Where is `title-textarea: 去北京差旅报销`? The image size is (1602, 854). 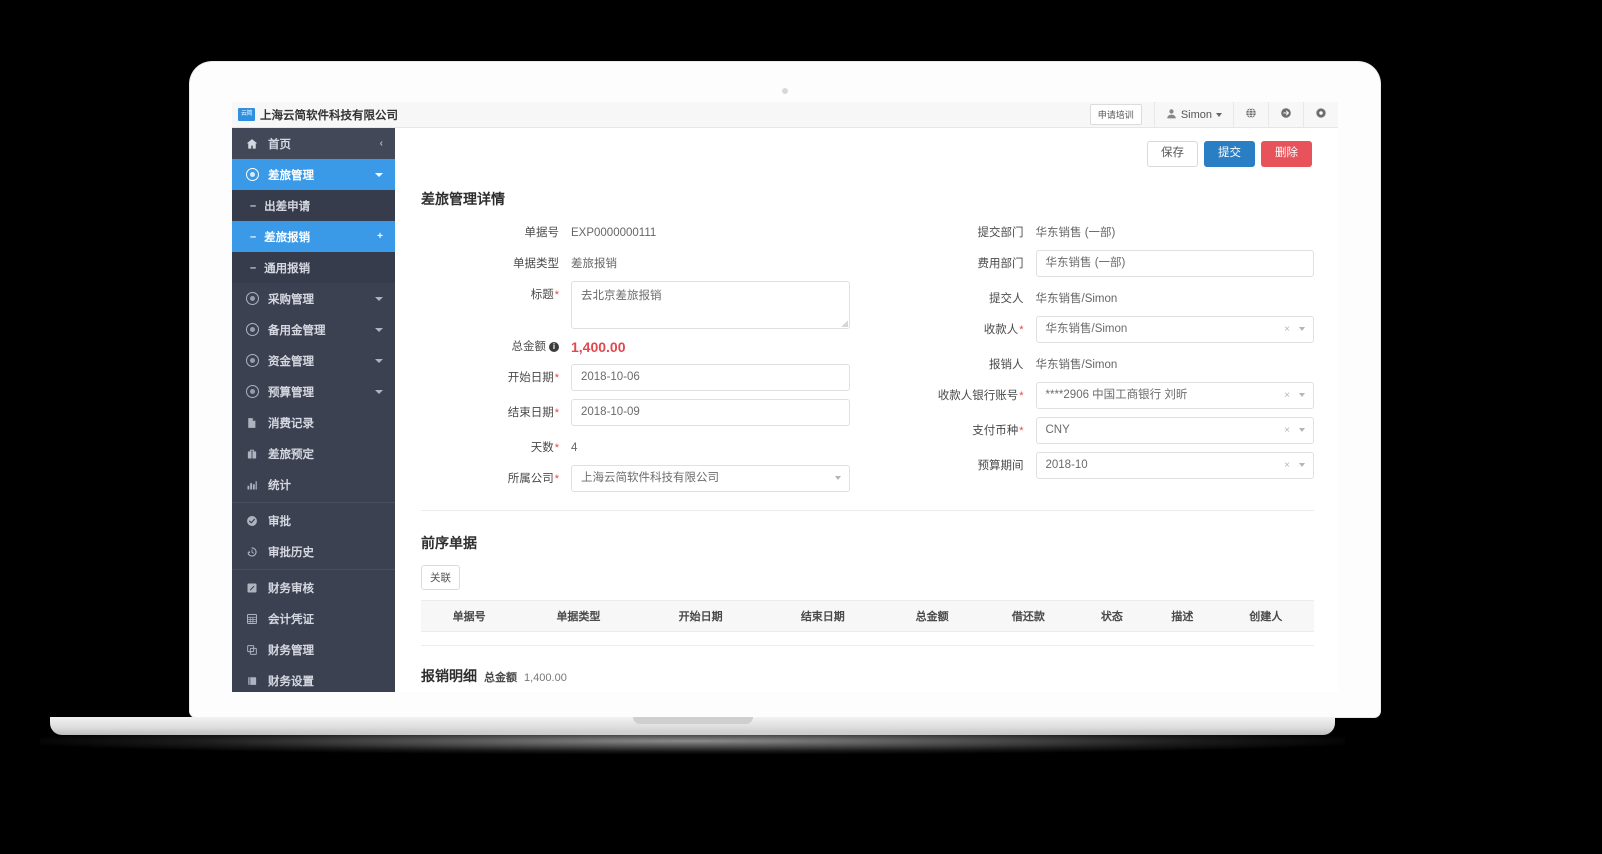
title-textarea: 去北京差旅报销 is located at coordinates (710, 304).